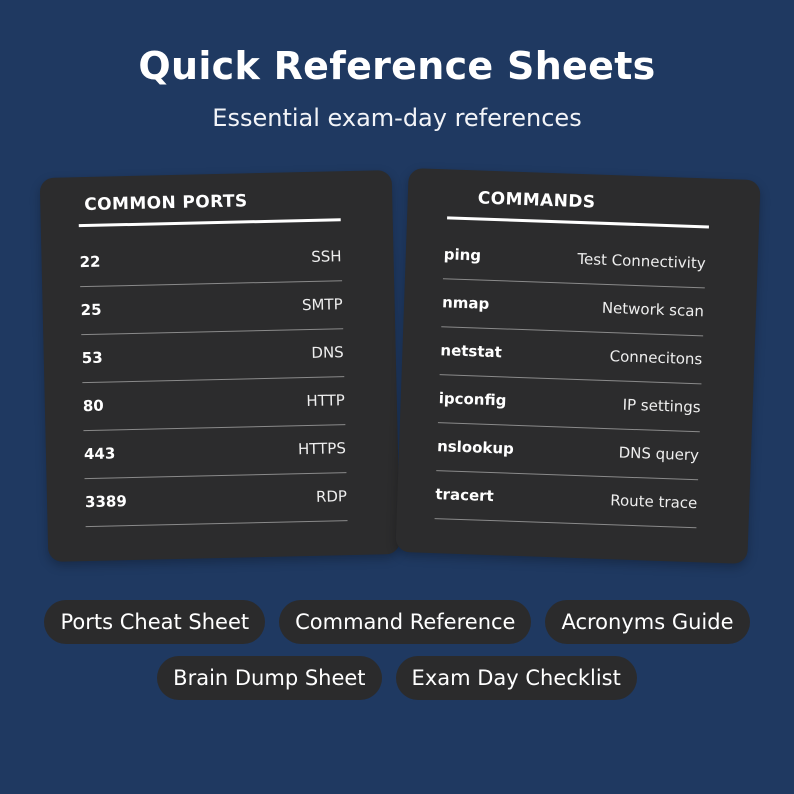 This screenshot has height=794, width=794. What do you see at coordinates (641, 261) in the screenshot?
I see `command-description: Test Connectivity` at bounding box center [641, 261].